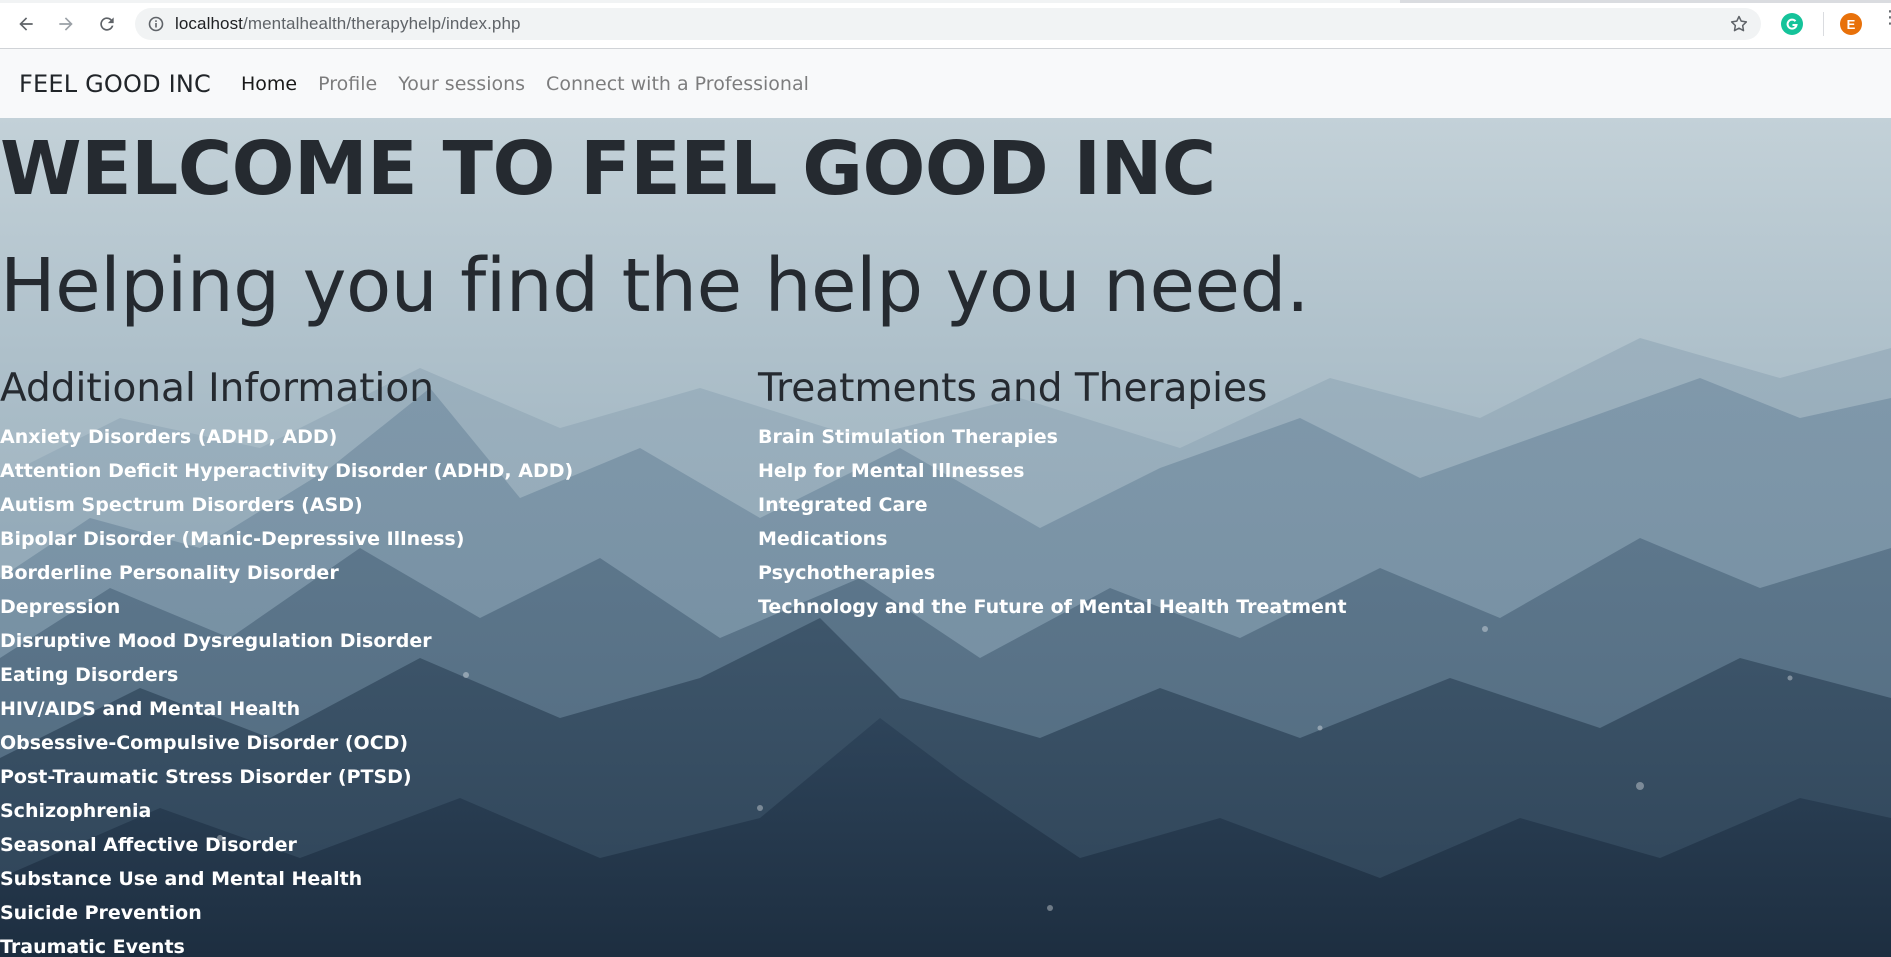 The height and width of the screenshot is (957, 1891). What do you see at coordinates (168, 437) in the screenshot?
I see `topic-link: Anxiety Disorders (ADHD, ADD)` at bounding box center [168, 437].